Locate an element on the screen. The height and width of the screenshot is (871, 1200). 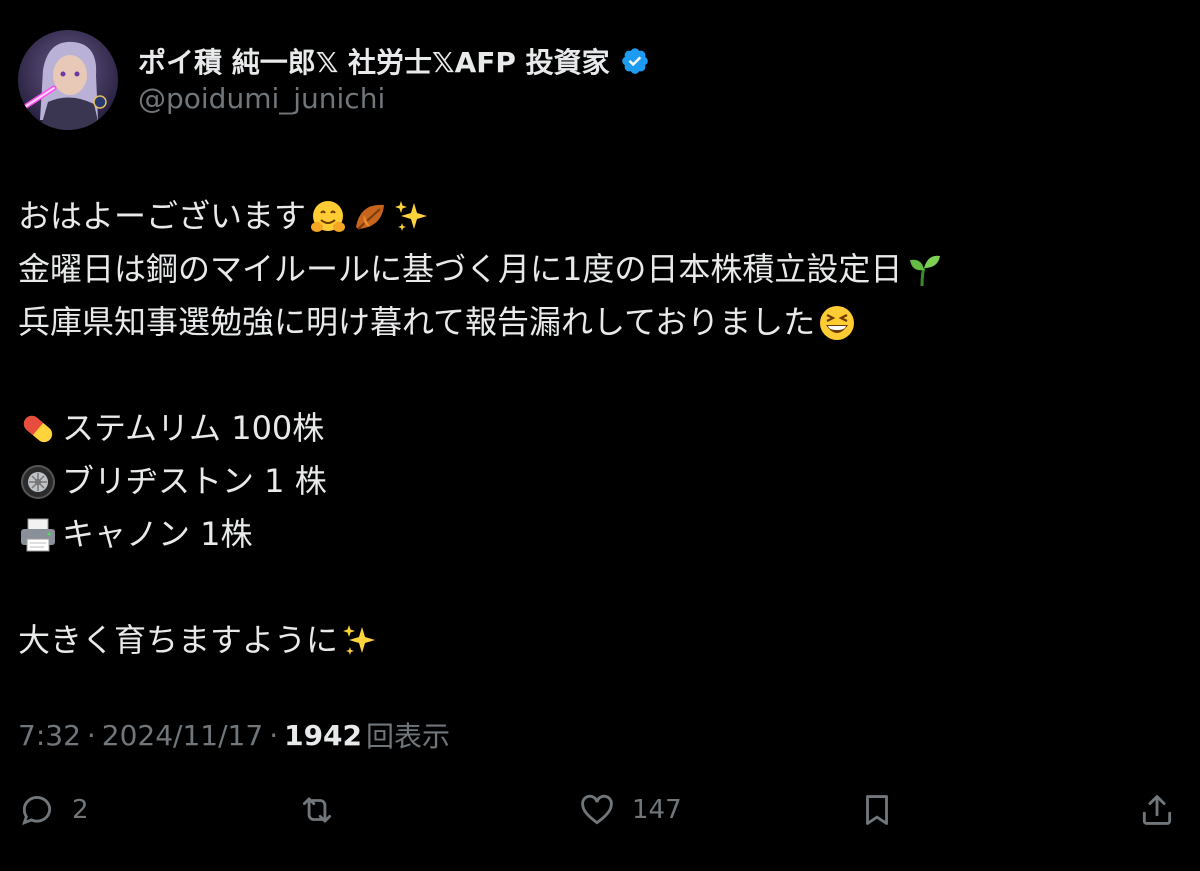
tweet-line-text: ステムリム 100株 is located at coordinates (193, 428).